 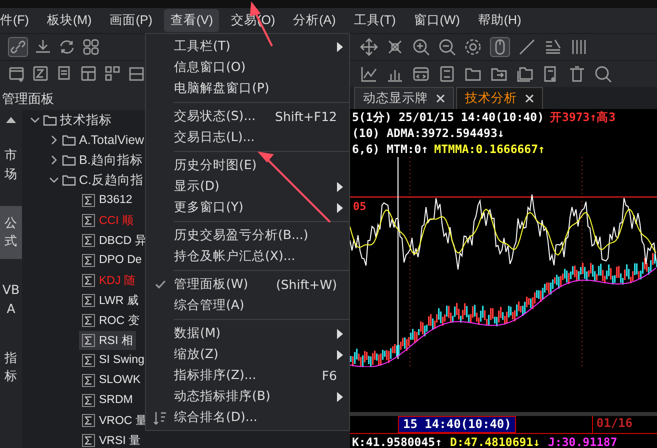 I want to click on move-icon, so click(x=369, y=47).